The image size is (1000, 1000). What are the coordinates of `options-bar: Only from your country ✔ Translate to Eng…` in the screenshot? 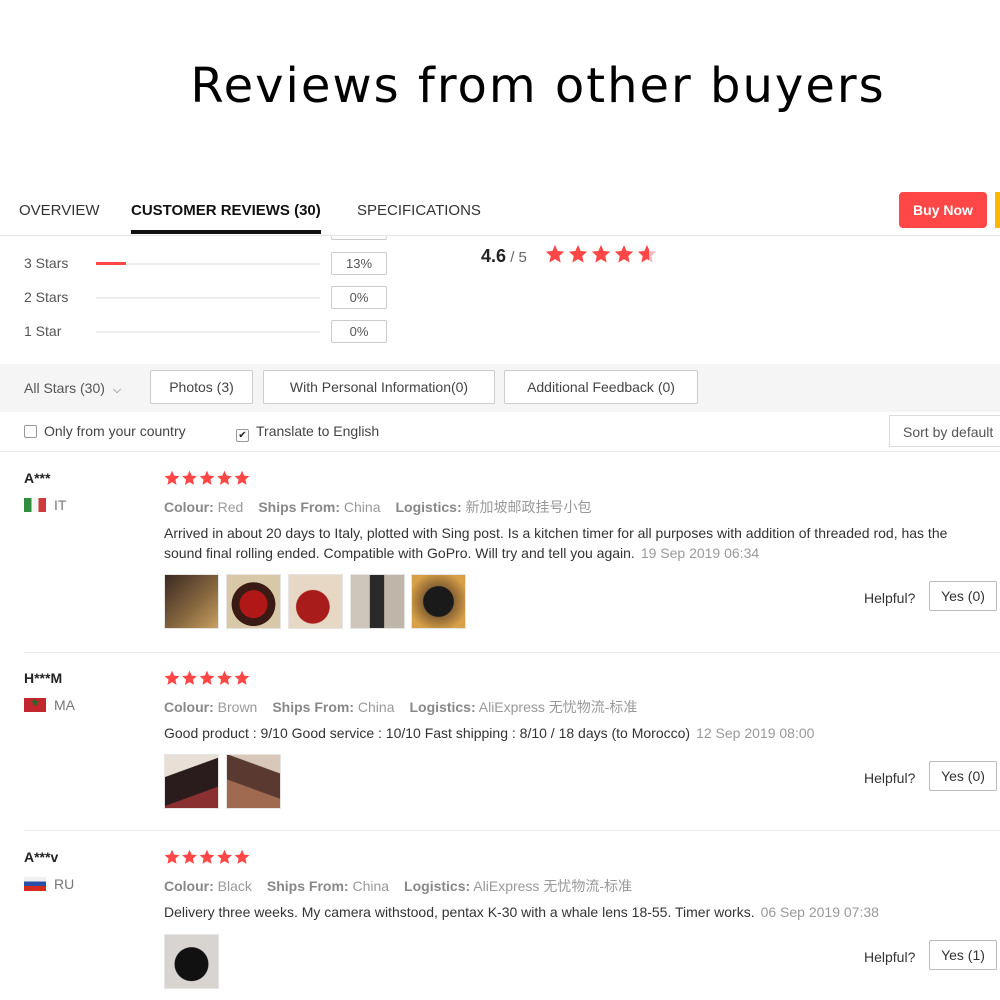 It's located at (500, 432).